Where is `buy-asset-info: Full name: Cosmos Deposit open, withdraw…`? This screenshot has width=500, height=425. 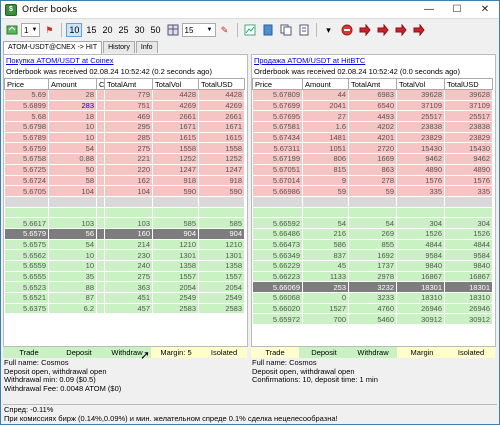 buy-asset-info: Full name: Cosmos Deposit open, withdraw… is located at coordinates (62, 375).